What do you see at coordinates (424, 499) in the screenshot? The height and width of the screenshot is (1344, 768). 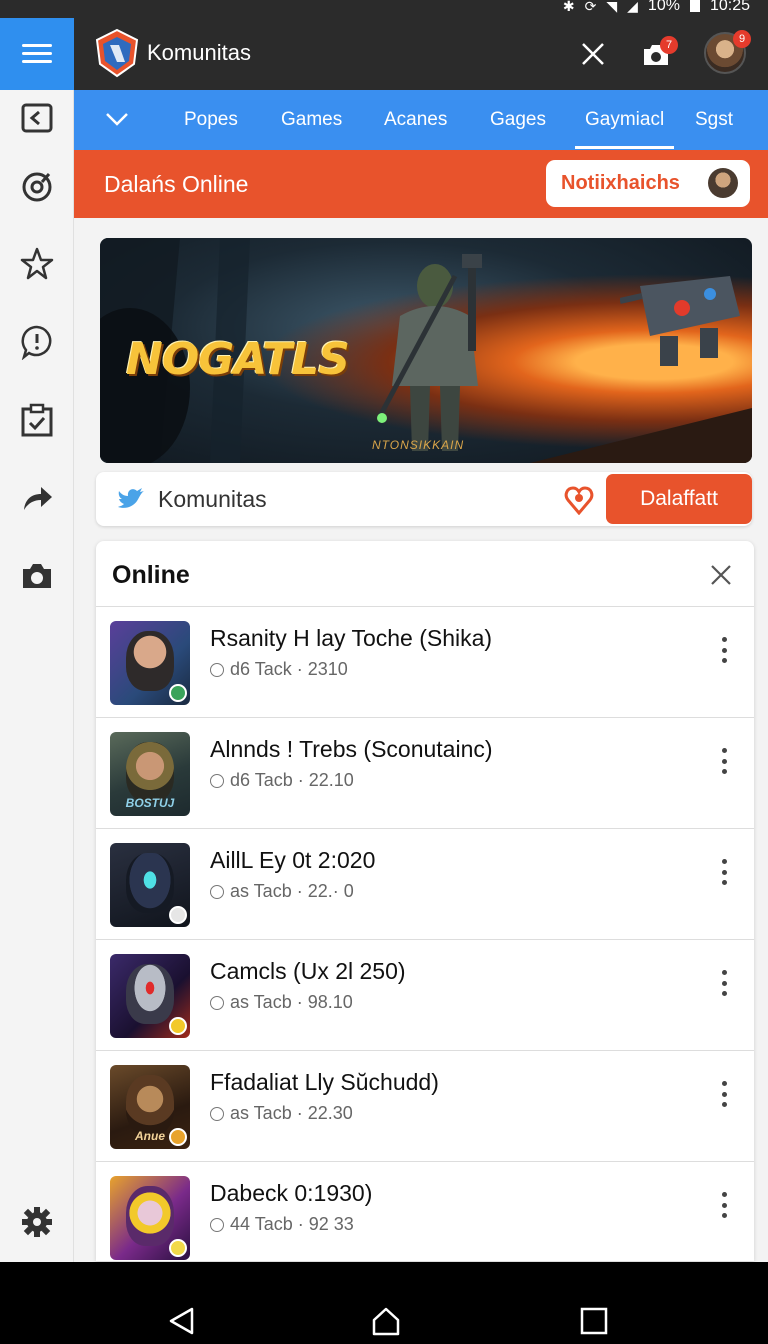 I see `community-bar: Komunitas Dalaffatt` at bounding box center [424, 499].